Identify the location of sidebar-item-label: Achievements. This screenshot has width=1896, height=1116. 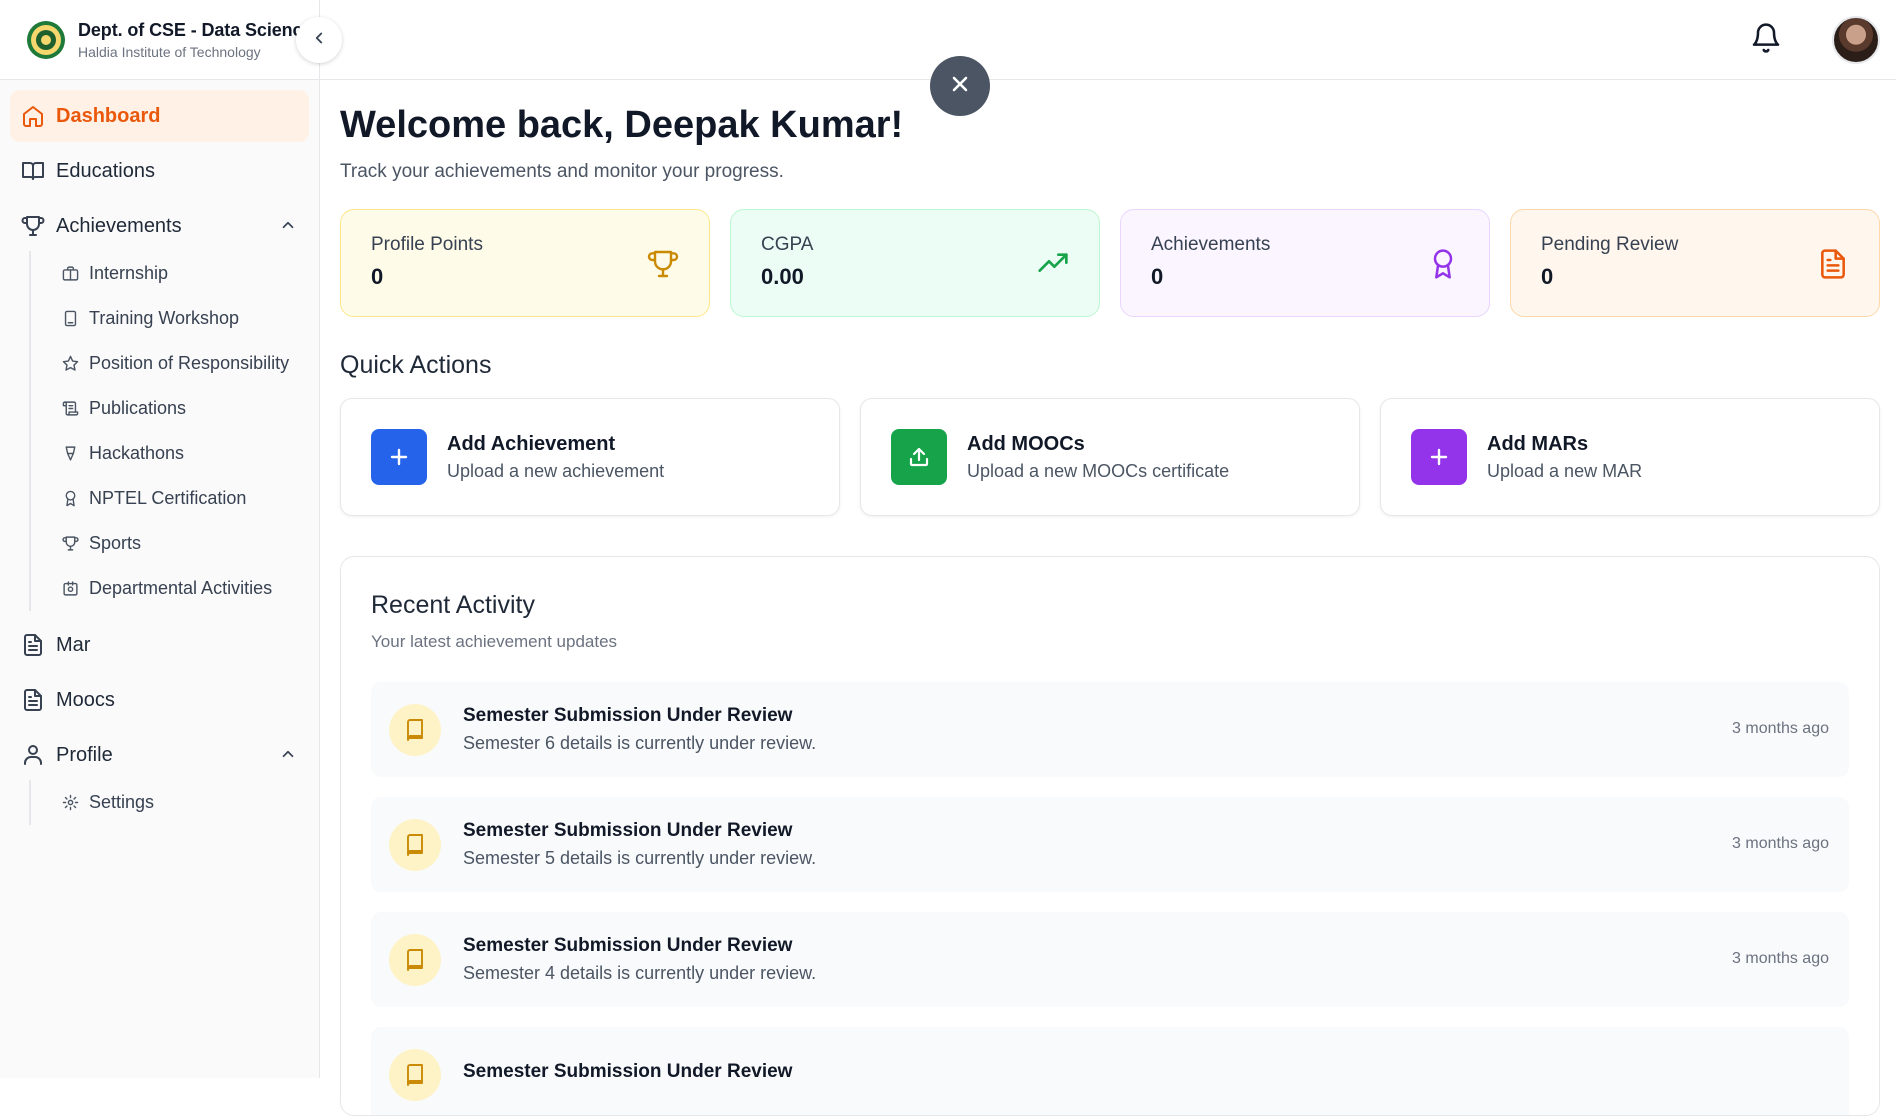
(119, 225).